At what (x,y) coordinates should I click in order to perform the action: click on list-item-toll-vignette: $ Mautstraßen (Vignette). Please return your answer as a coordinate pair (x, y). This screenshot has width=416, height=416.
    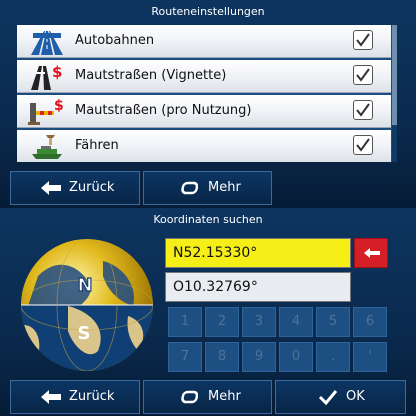
    Looking at the image, I should click on (204, 76).